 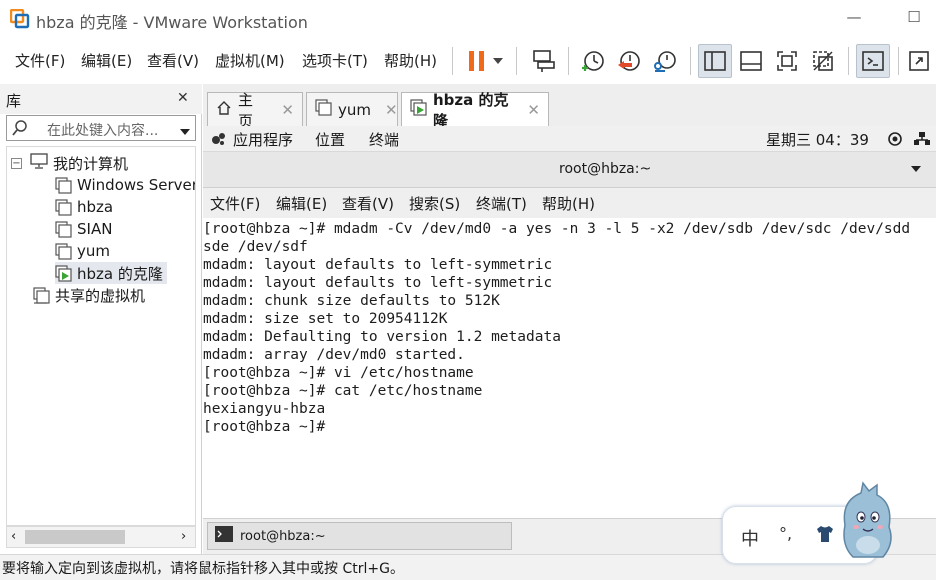 What do you see at coordinates (16, 163) in the screenshot?
I see `collapse-icon: −` at bounding box center [16, 163].